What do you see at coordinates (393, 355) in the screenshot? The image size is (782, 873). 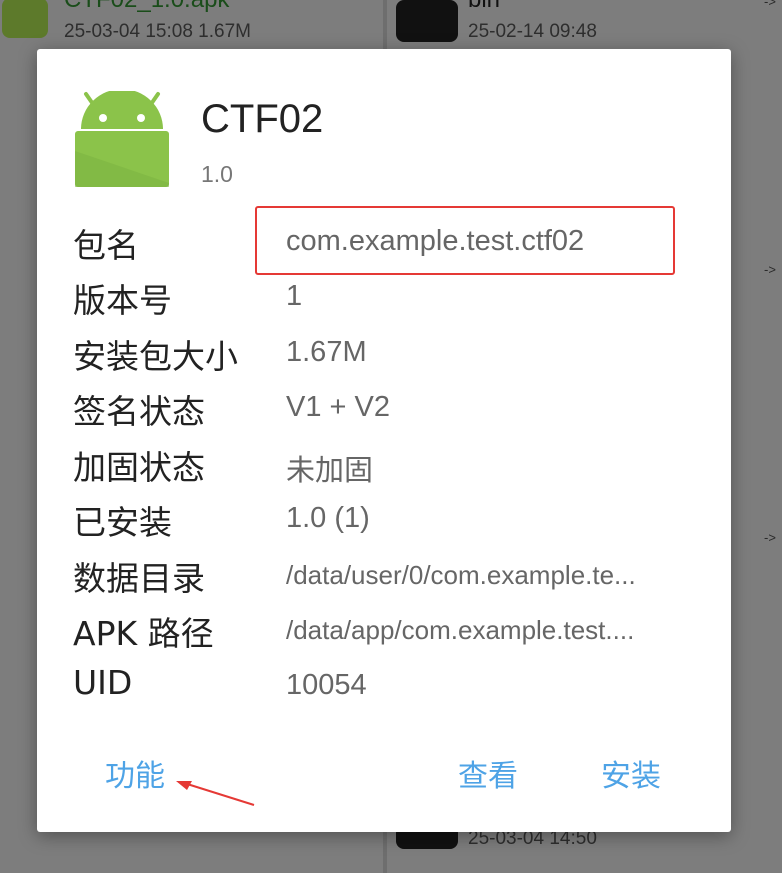 I see `info-row-size: 安装包大小 1.67M` at bounding box center [393, 355].